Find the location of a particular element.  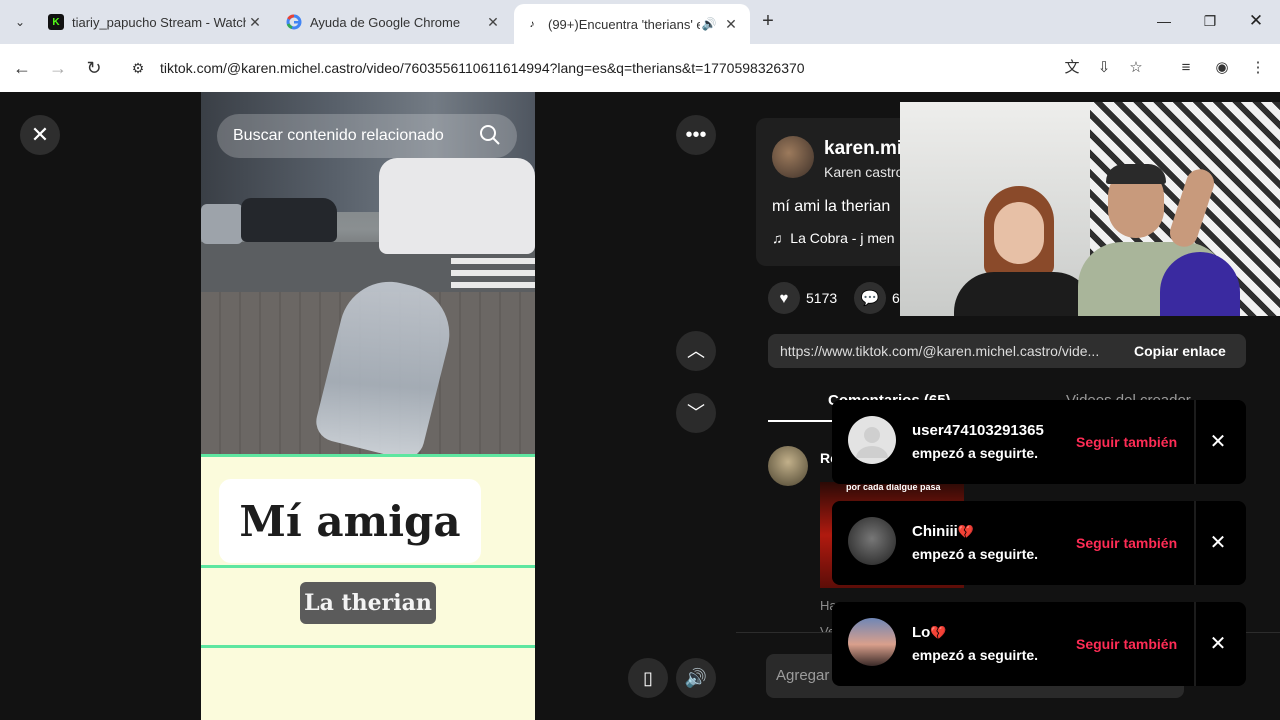

back-icon: ← is located at coordinates (22, 68).